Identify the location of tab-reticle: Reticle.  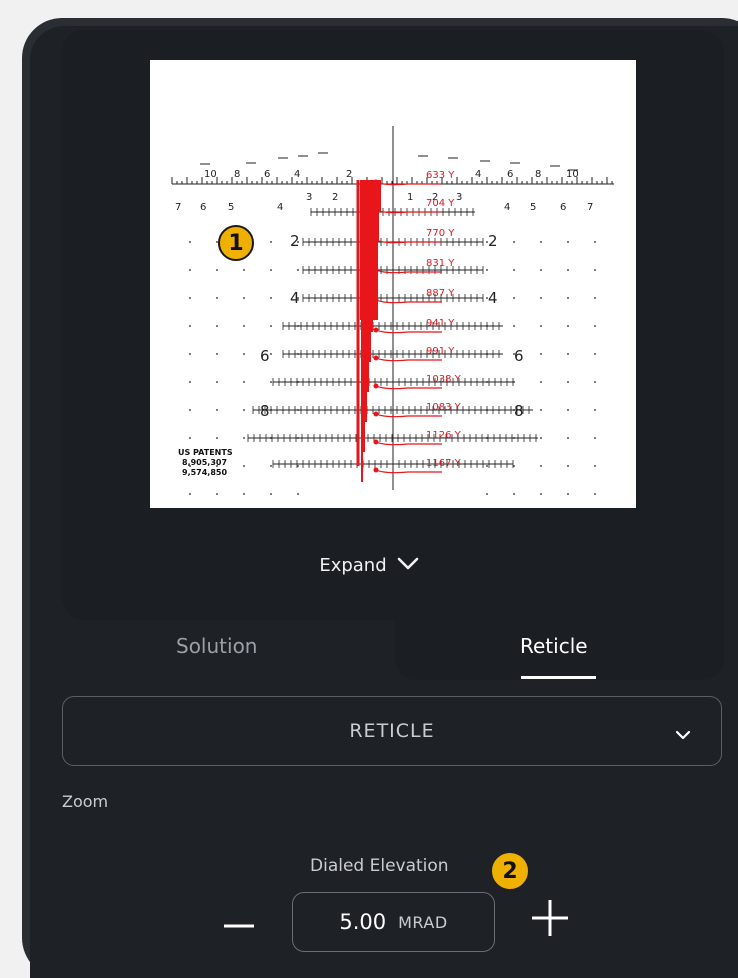
(554, 646).